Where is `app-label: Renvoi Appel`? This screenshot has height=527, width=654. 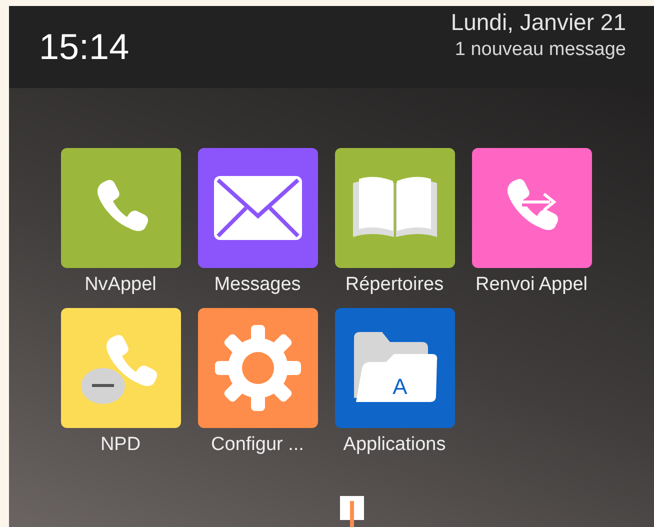 app-label: Renvoi Appel is located at coordinates (532, 285).